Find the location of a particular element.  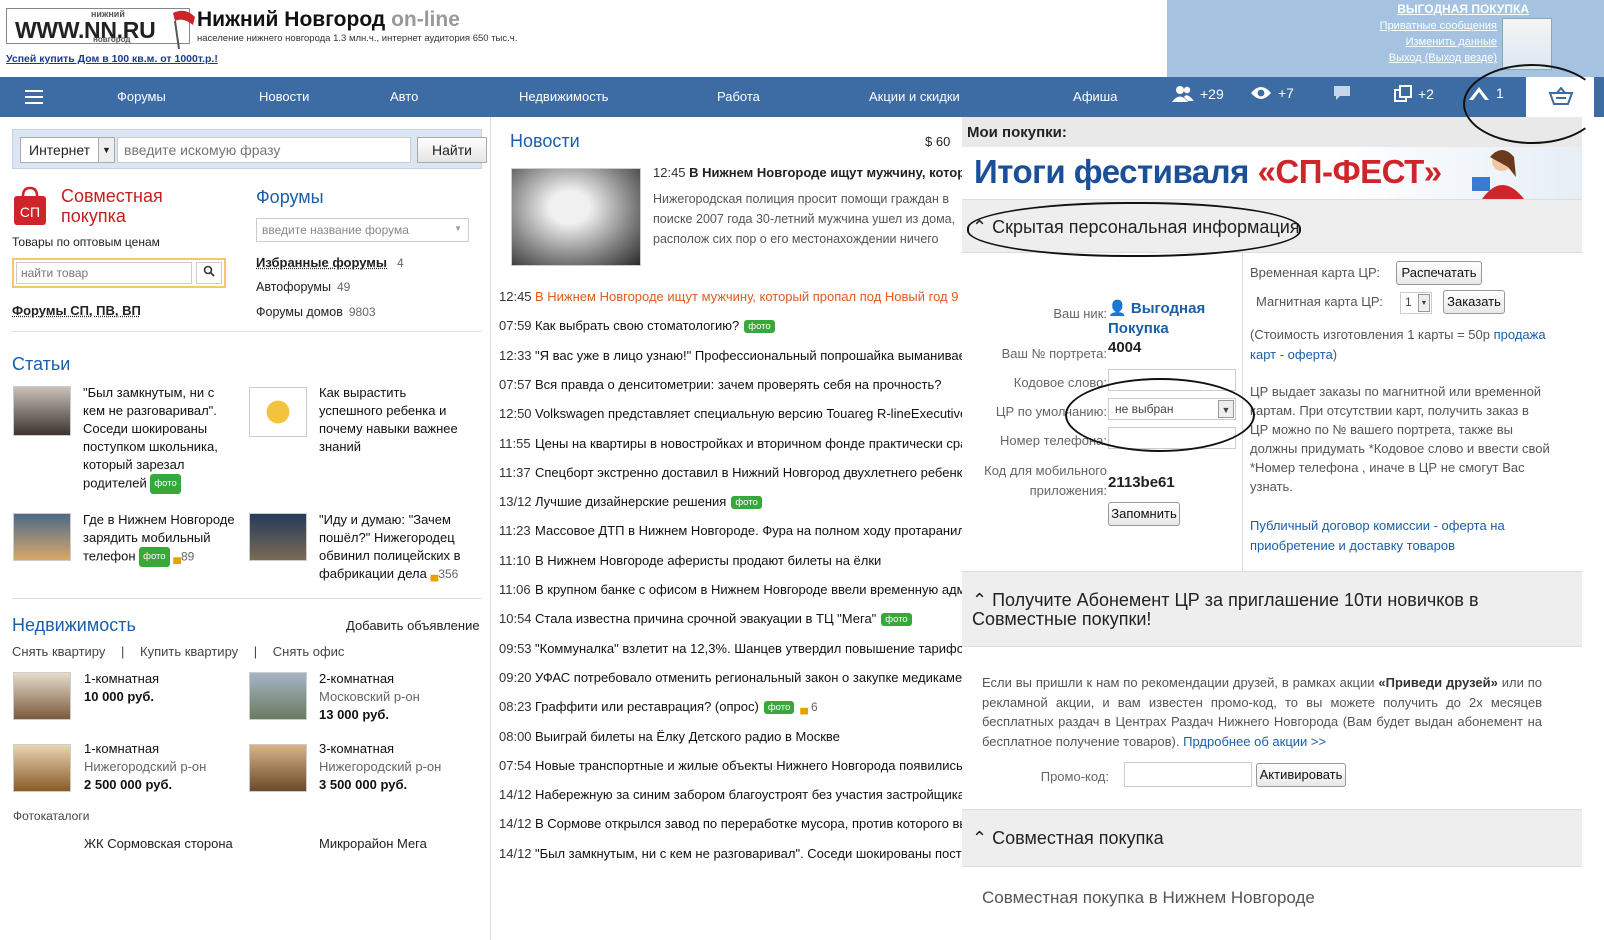

promo-more-link: Прдробнее об акции >> is located at coordinates (1254, 741).